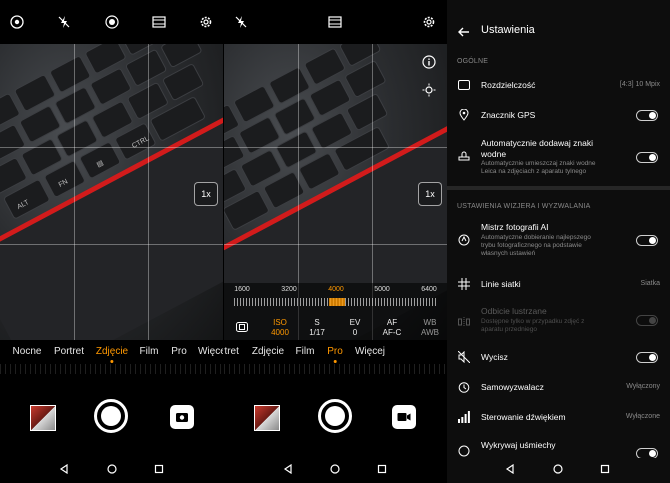 This screenshot has width=670, height=483. What do you see at coordinates (524, 206) in the screenshot?
I see `section-viewfinder: USTAWIENIA WIZJERA I WYZWALANIA` at bounding box center [524, 206].